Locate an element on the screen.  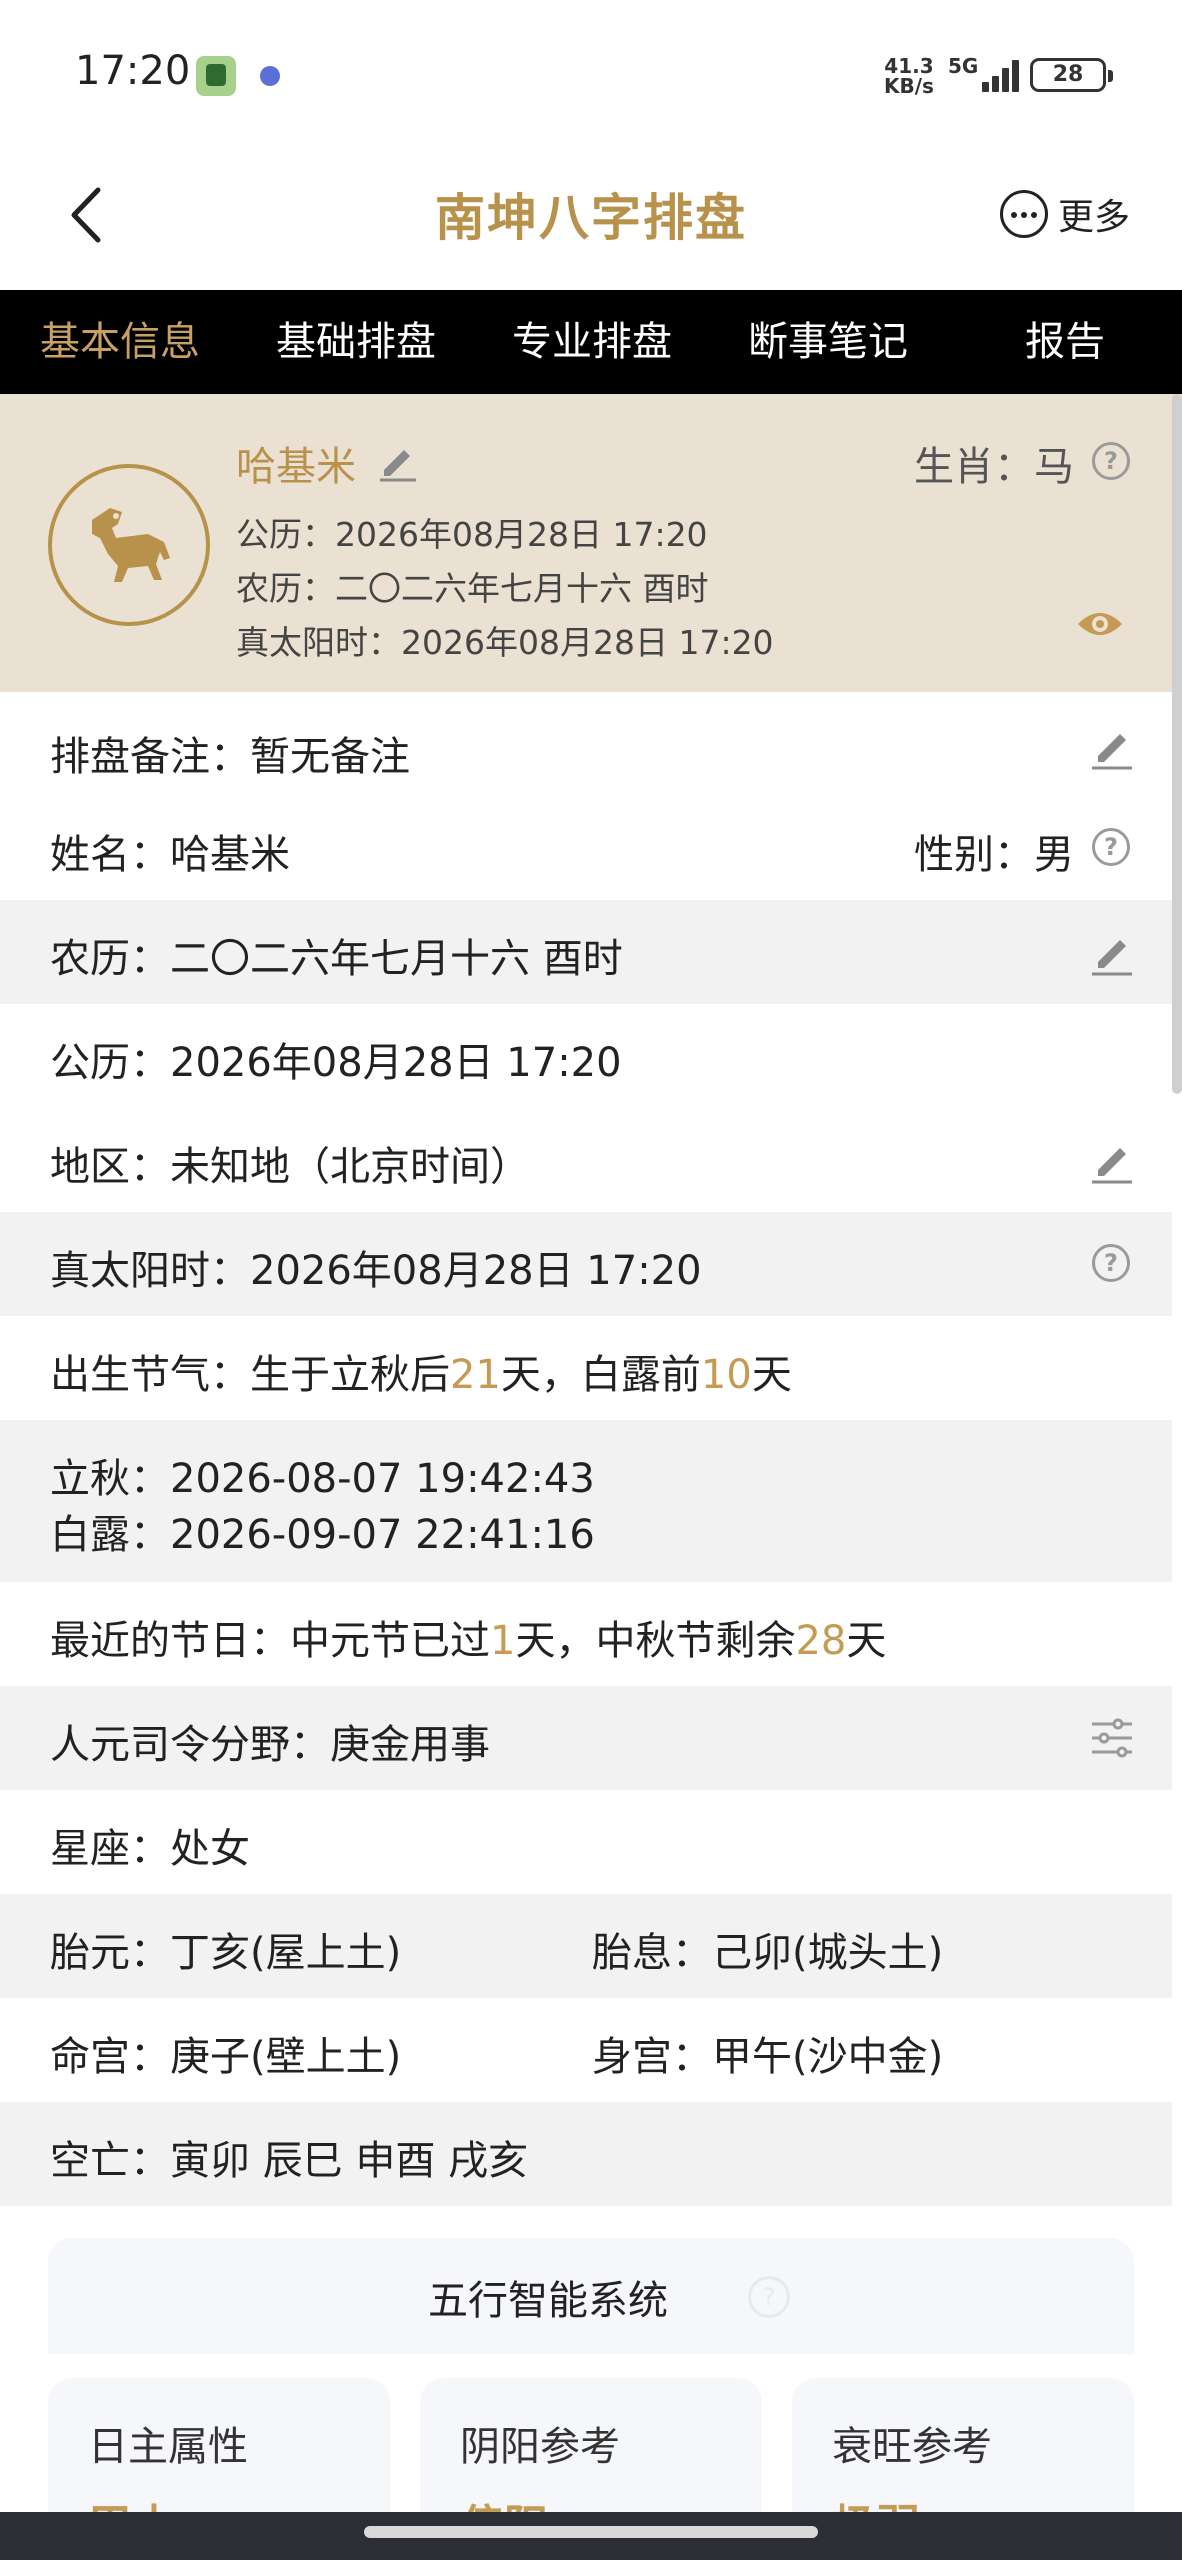
festival-mid: 天，中秋节剩余 is located at coordinates (655, 1641).